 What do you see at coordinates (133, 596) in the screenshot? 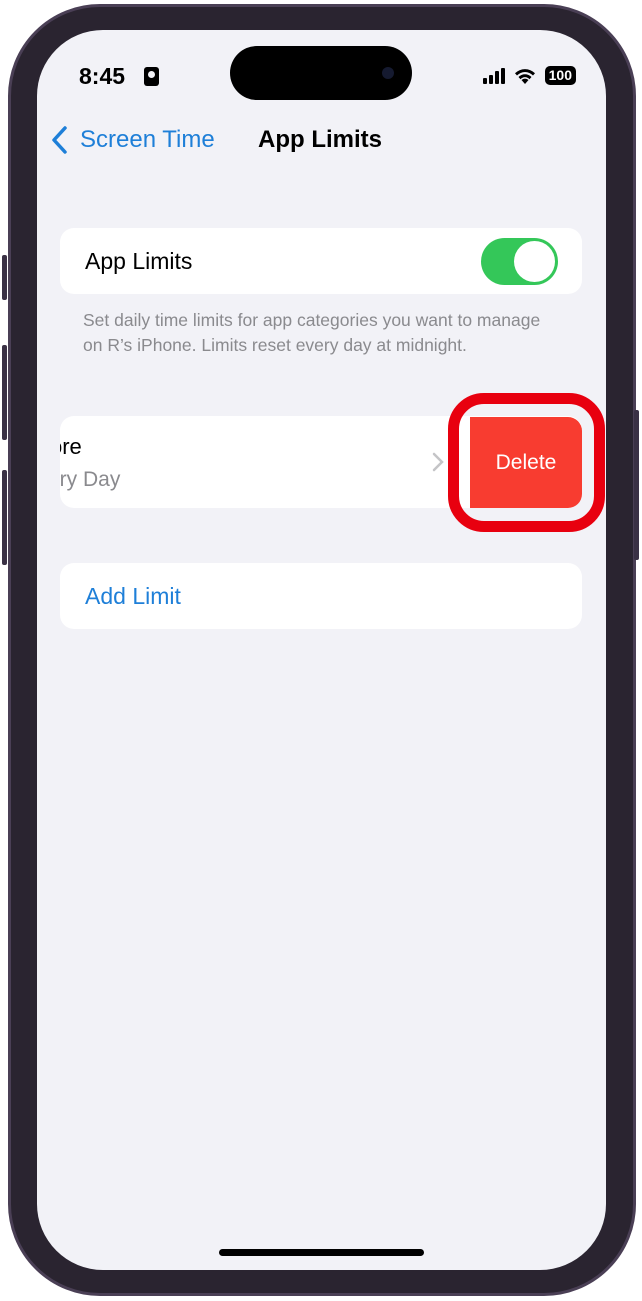
I see `add-limit-label: Add Limit` at bounding box center [133, 596].